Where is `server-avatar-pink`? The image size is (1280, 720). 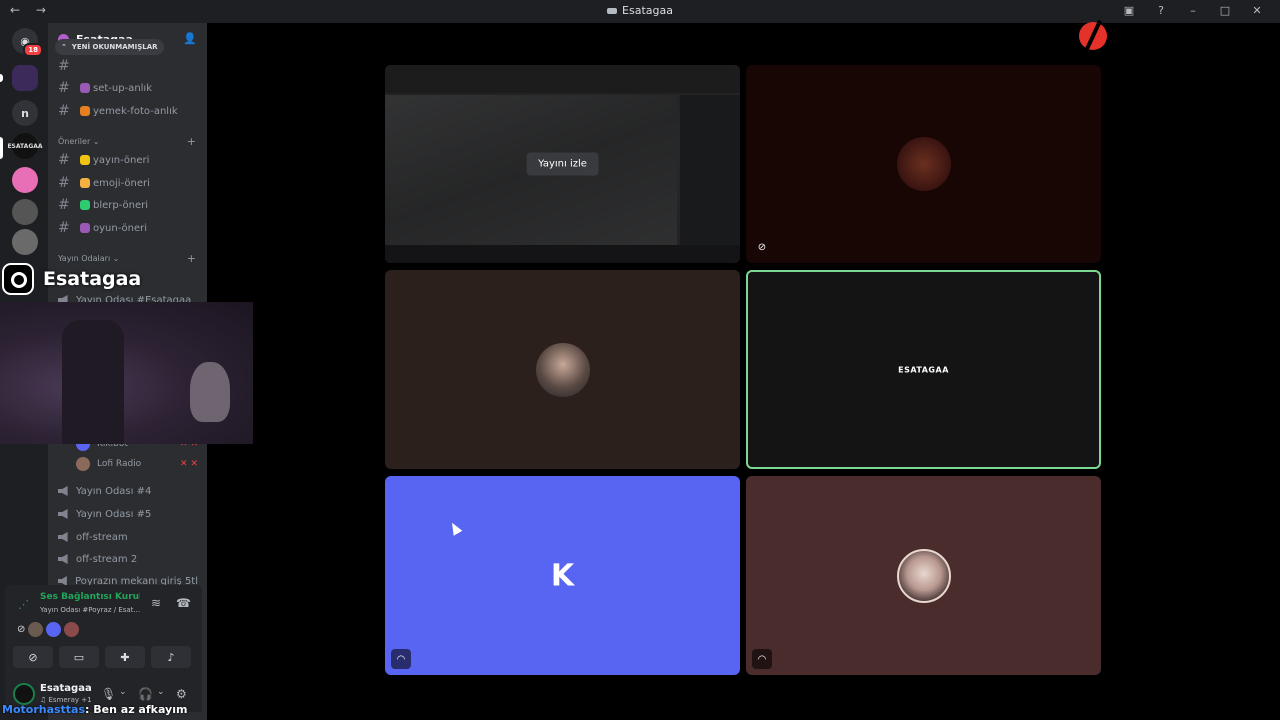 server-avatar-pink is located at coordinates (25, 180).